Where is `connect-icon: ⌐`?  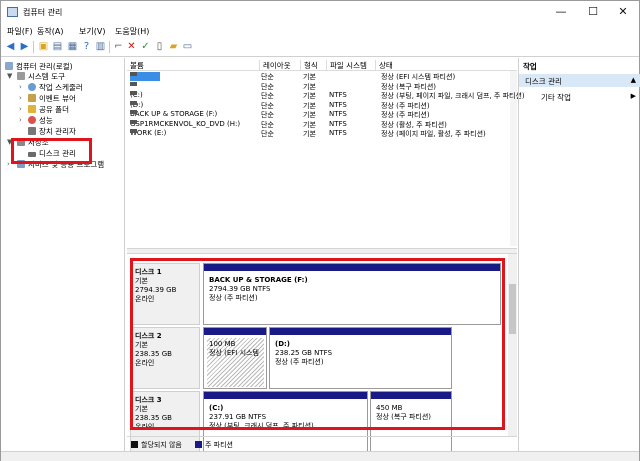
connect-icon: ⌐ is located at coordinates (118, 46).